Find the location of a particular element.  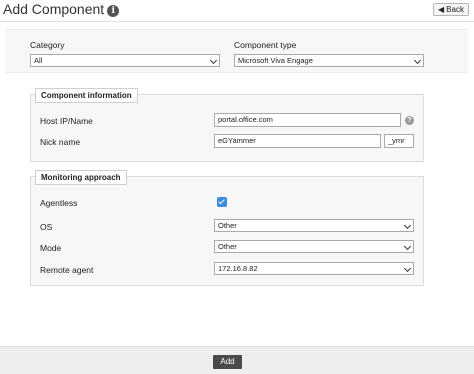

os-select-value: Other is located at coordinates (227, 225).